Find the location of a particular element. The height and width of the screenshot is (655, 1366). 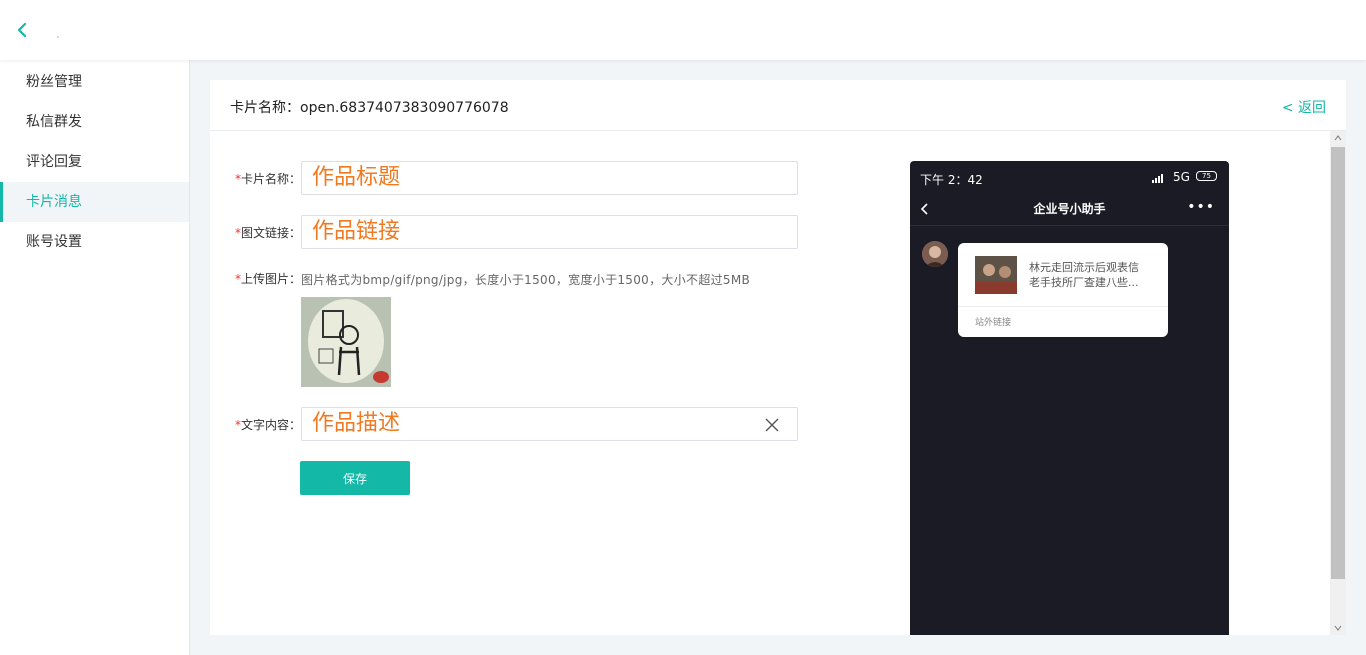

upload-label: *上传图片： is located at coordinates (267, 278).